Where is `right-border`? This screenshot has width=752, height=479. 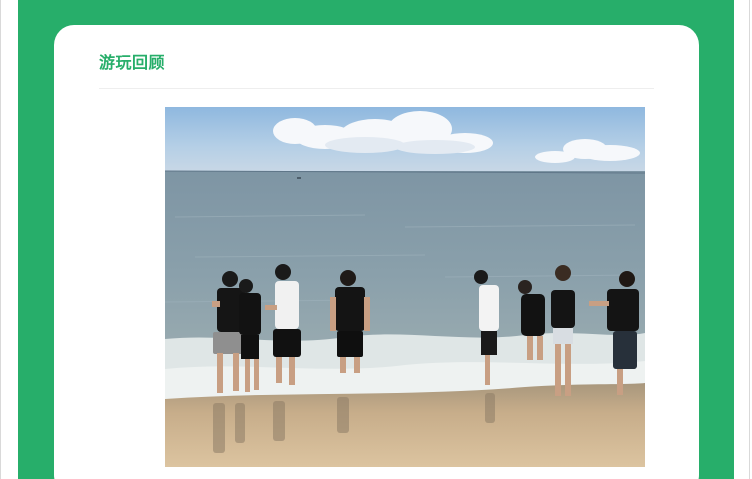
right-border is located at coordinates (749, 239).